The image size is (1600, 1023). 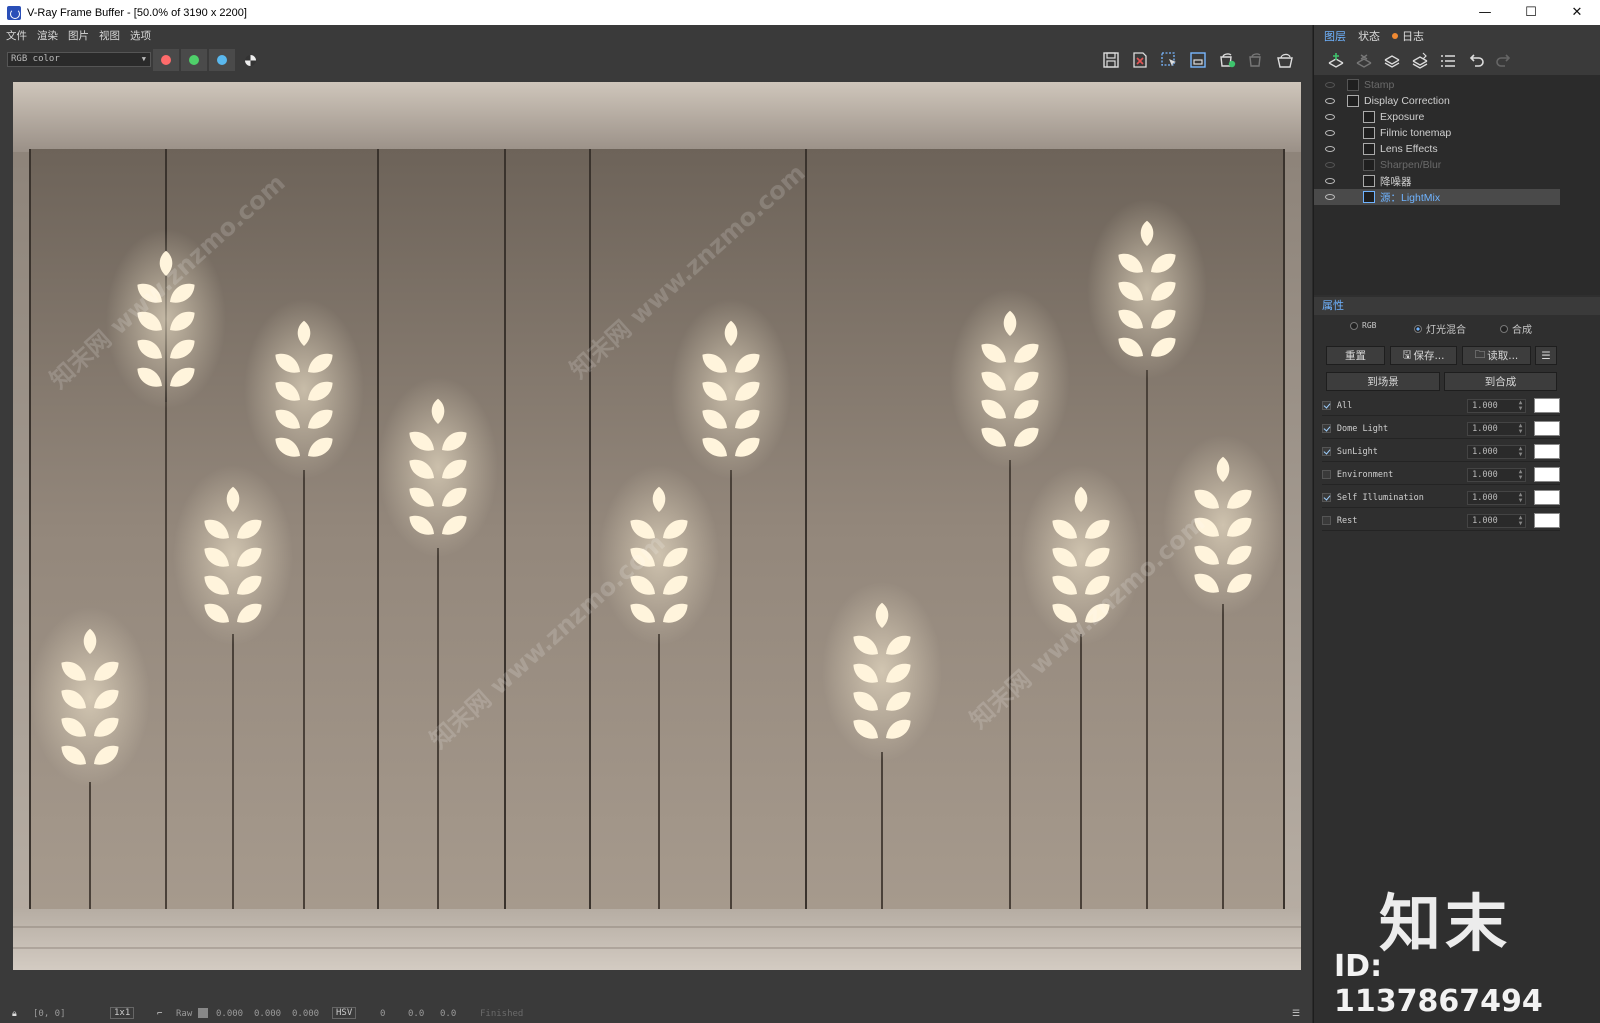 What do you see at coordinates (79, 59) in the screenshot?
I see `channel-select: RGB color ▼` at bounding box center [79, 59].